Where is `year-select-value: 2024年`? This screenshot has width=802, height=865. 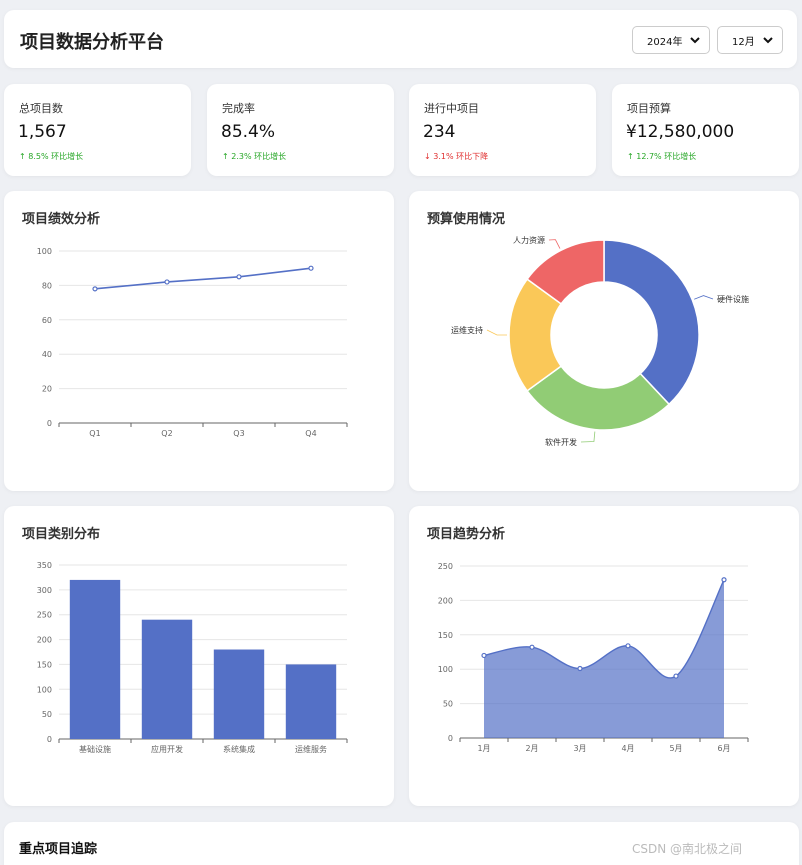
year-select-value: 2024年 is located at coordinates (665, 42).